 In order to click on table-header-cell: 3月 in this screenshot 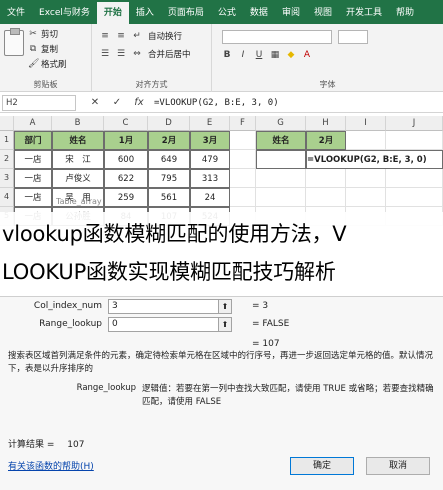, I will do `click(210, 140)`.